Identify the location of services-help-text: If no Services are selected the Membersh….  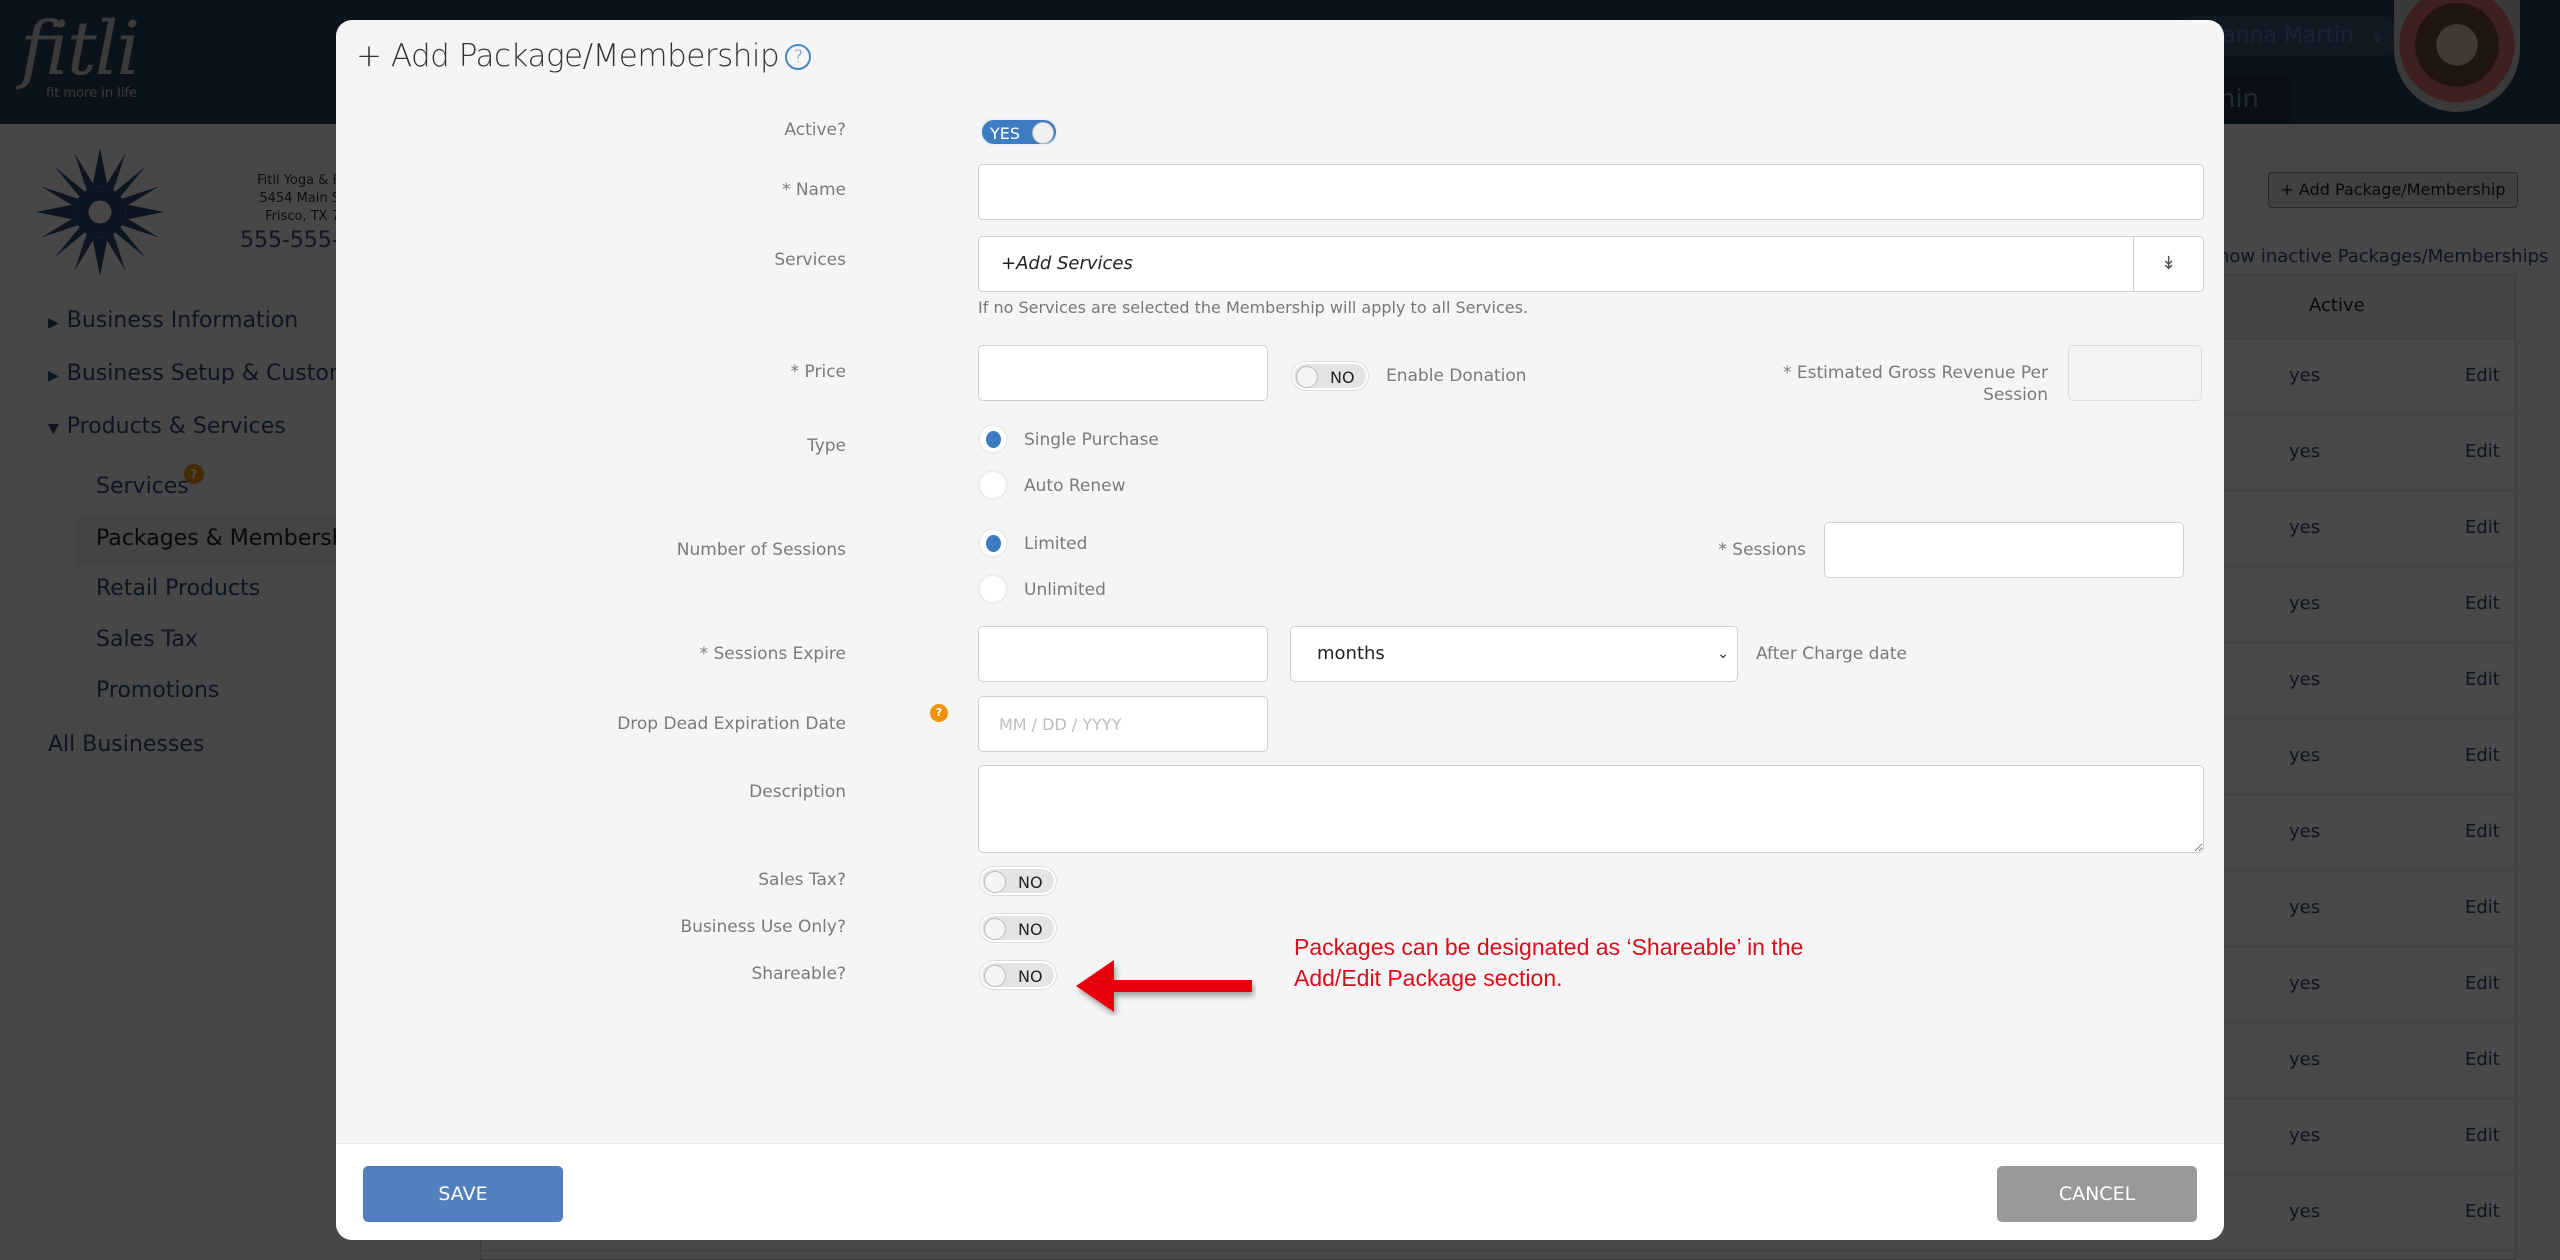
(1253, 307).